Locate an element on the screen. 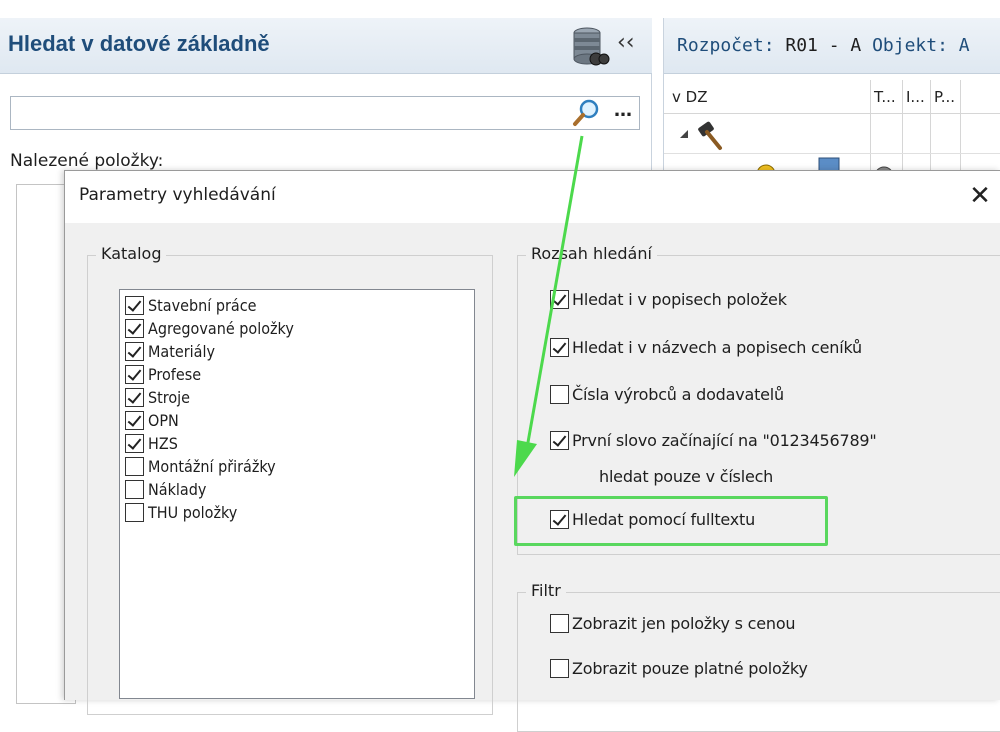  catalog-item-label: OPN is located at coordinates (163, 420).